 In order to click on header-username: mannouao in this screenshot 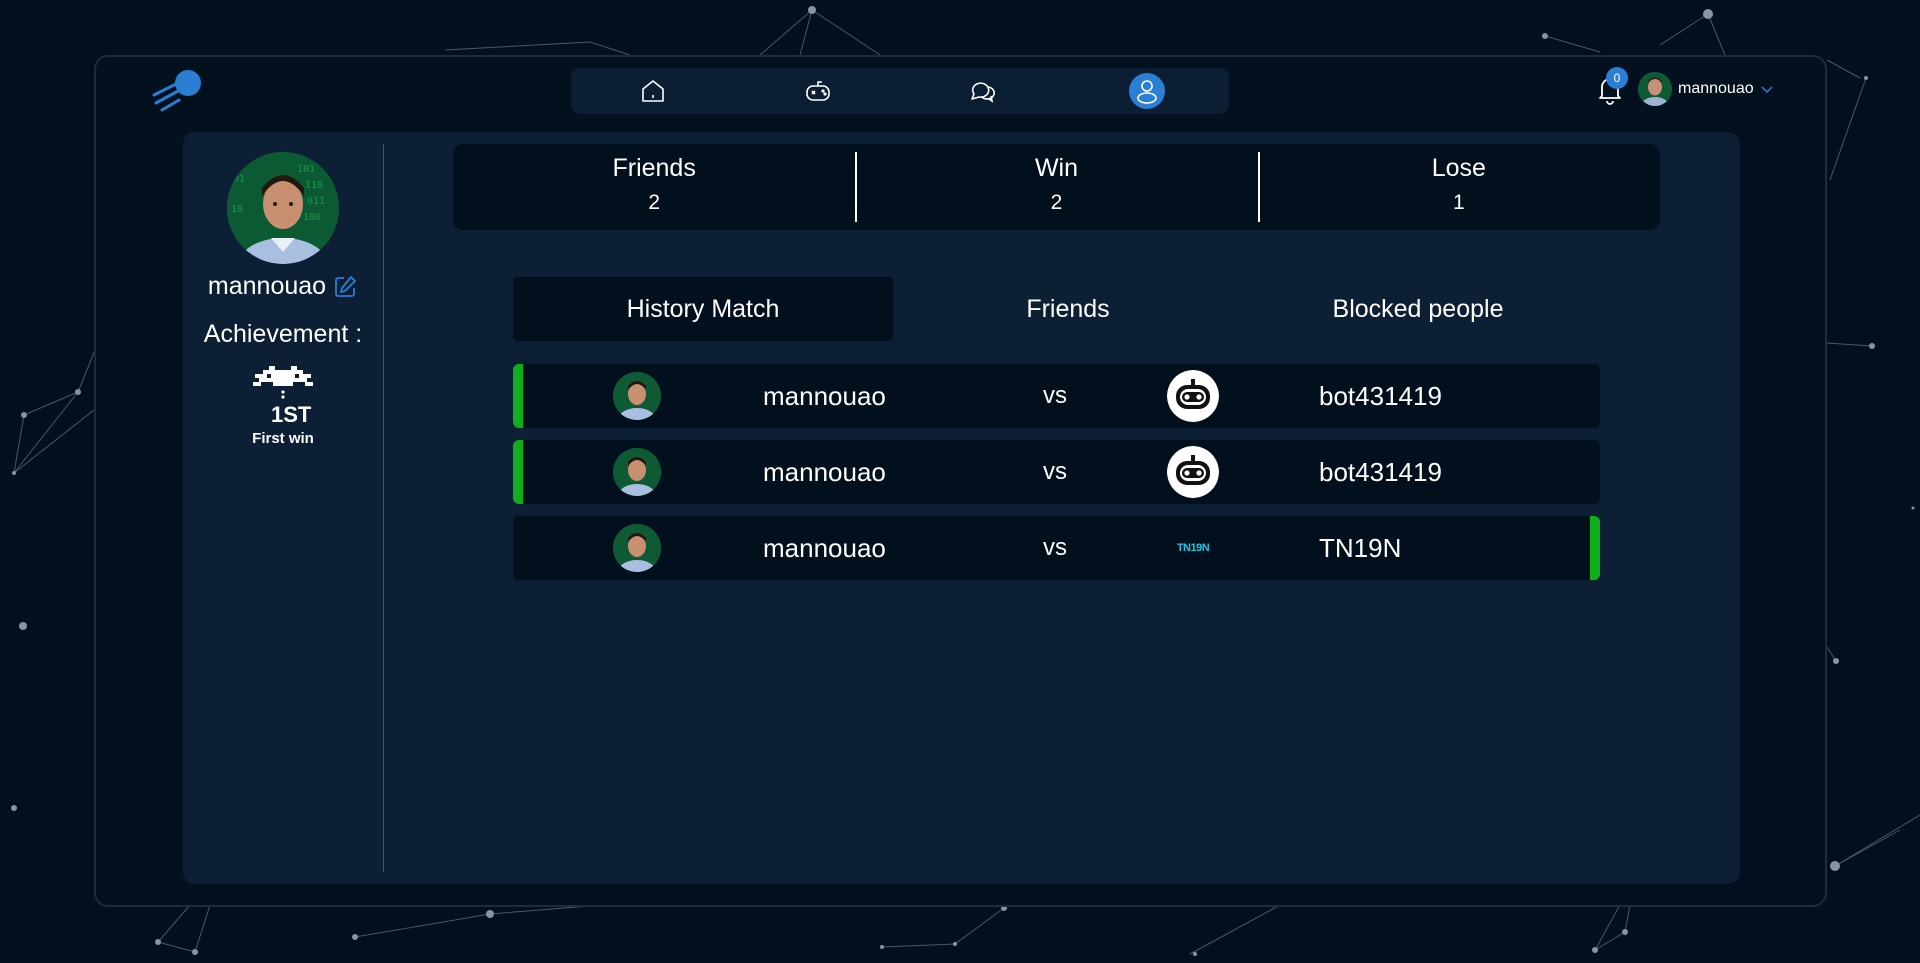, I will do `click(1716, 88)`.